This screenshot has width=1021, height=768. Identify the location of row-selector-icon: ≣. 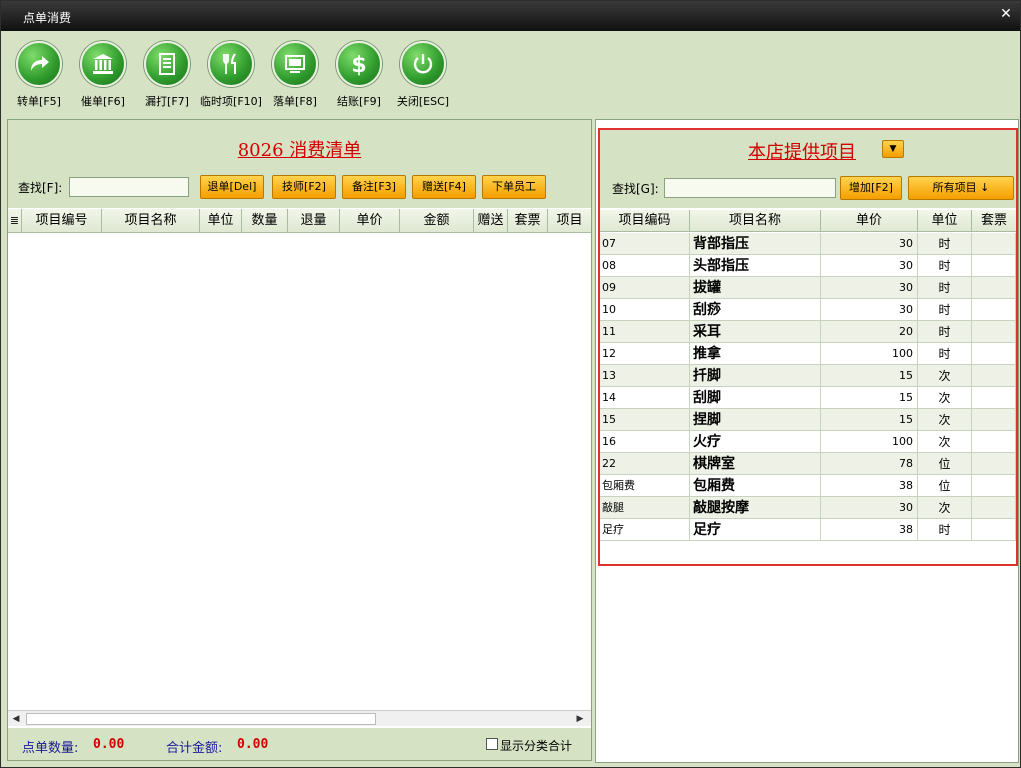
(15, 221).